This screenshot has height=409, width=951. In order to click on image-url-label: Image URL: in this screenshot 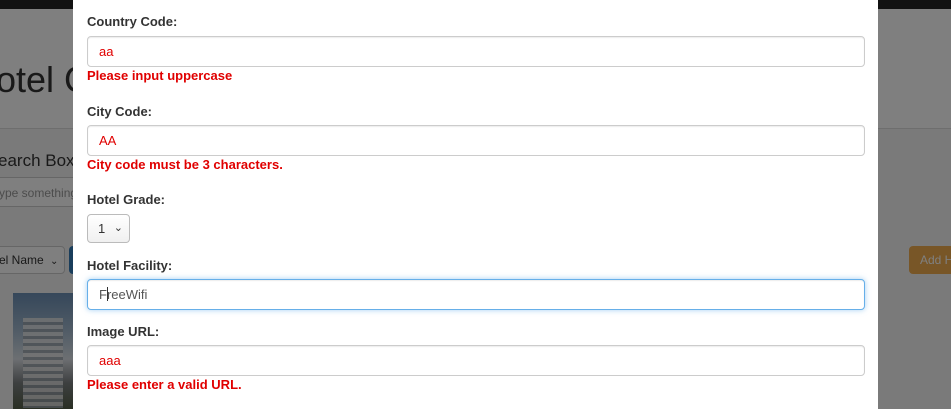, I will do `click(123, 331)`.